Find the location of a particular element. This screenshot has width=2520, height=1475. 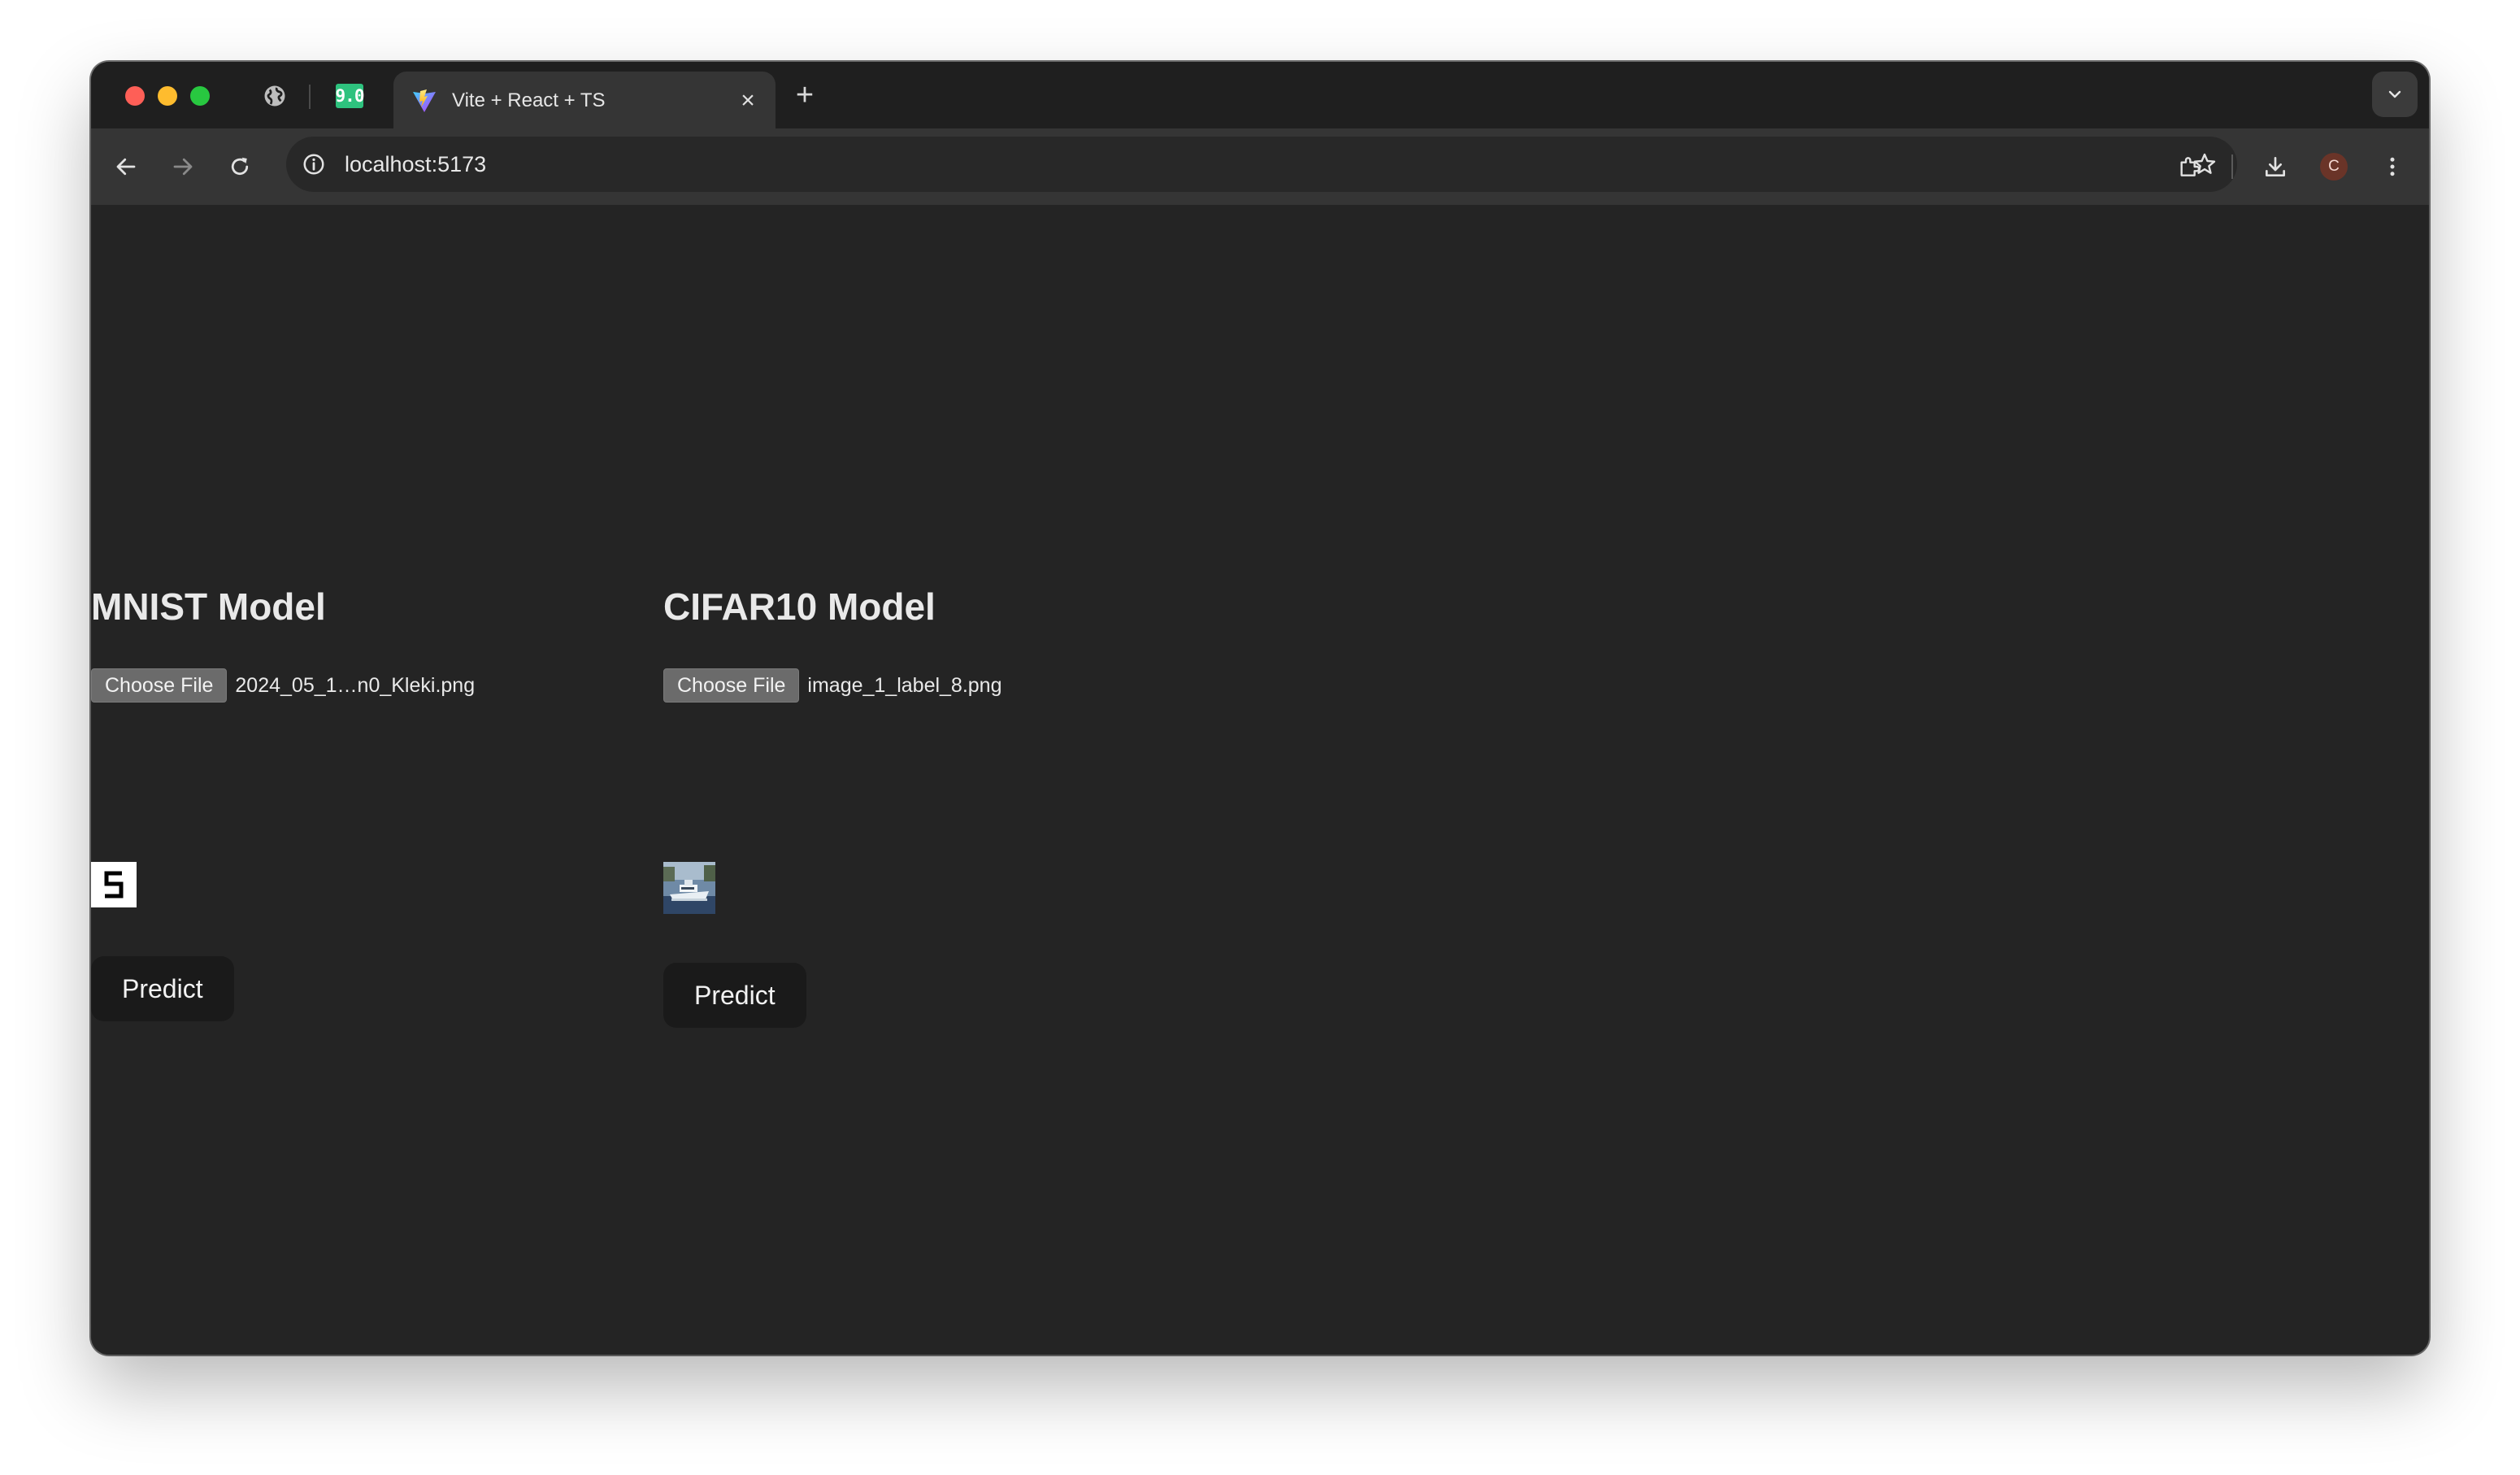

close-window-button is located at coordinates (135, 96).